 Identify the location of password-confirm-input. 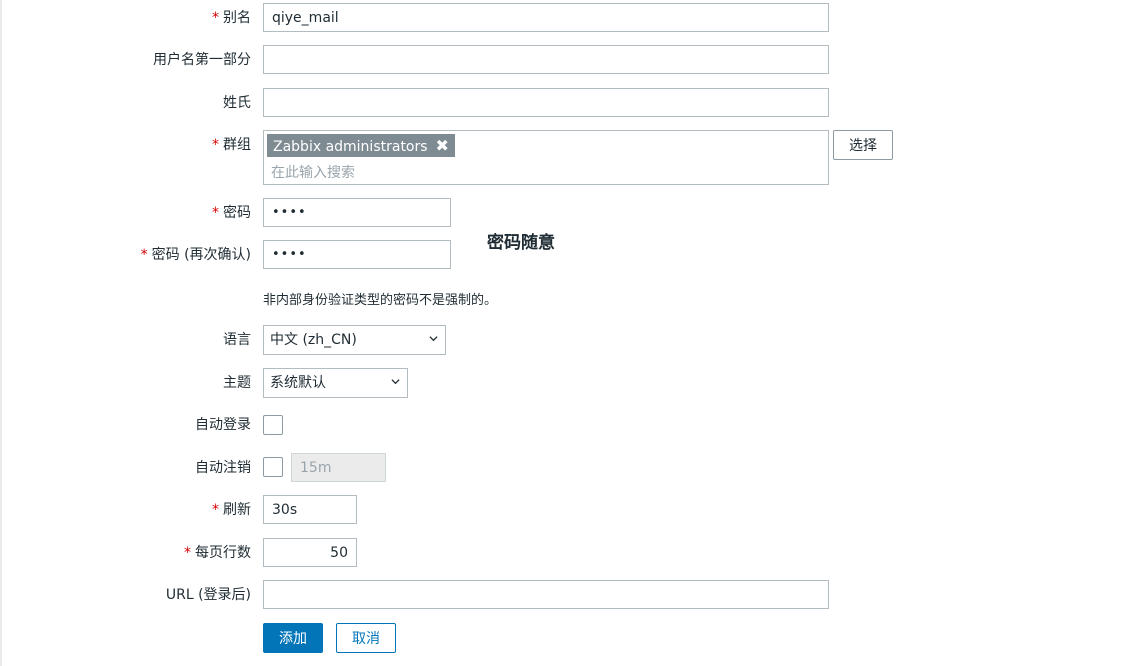
(357, 254).